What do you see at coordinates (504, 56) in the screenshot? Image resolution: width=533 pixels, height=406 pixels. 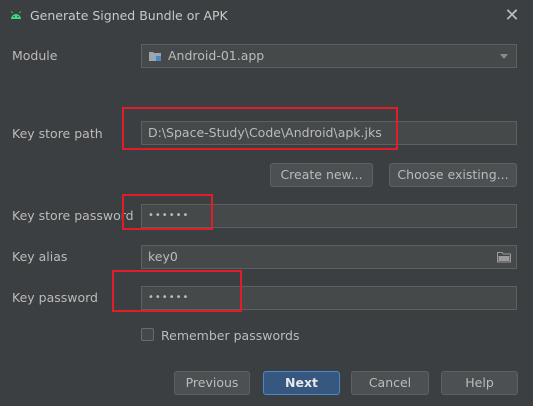 I see `chevron-down-icon` at bounding box center [504, 56].